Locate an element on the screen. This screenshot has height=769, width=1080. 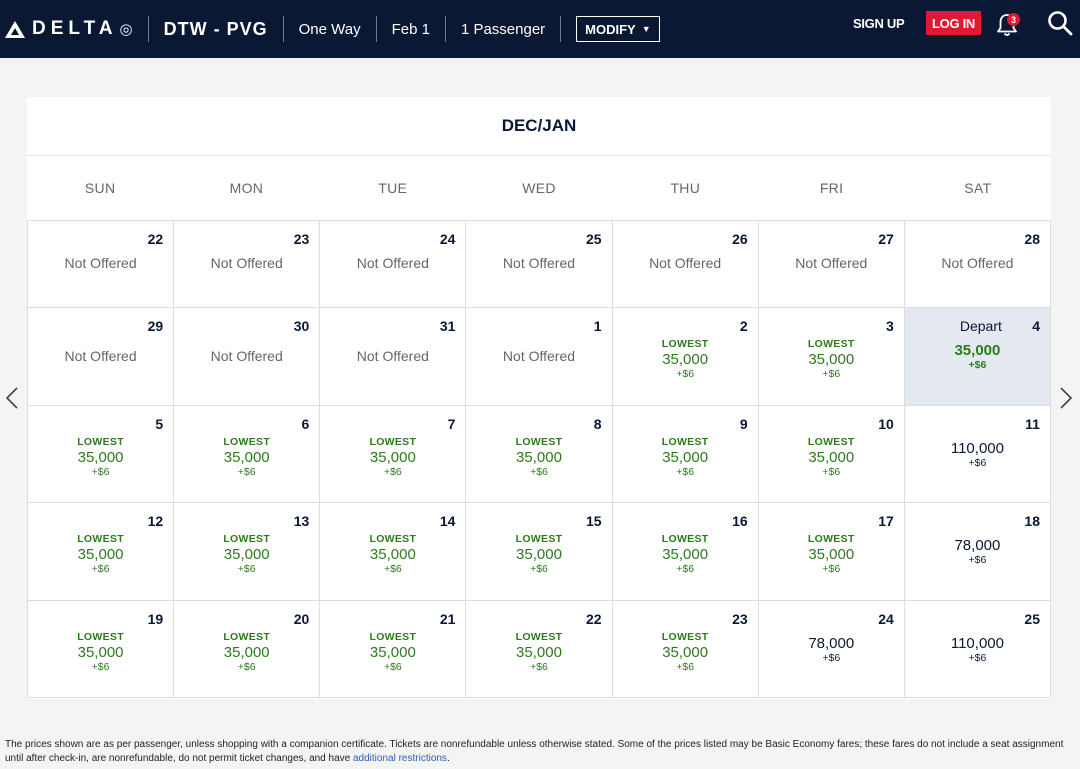
calendar-day-cell: 21 LOWEST 35,000 +$6 is located at coordinates (393, 648).